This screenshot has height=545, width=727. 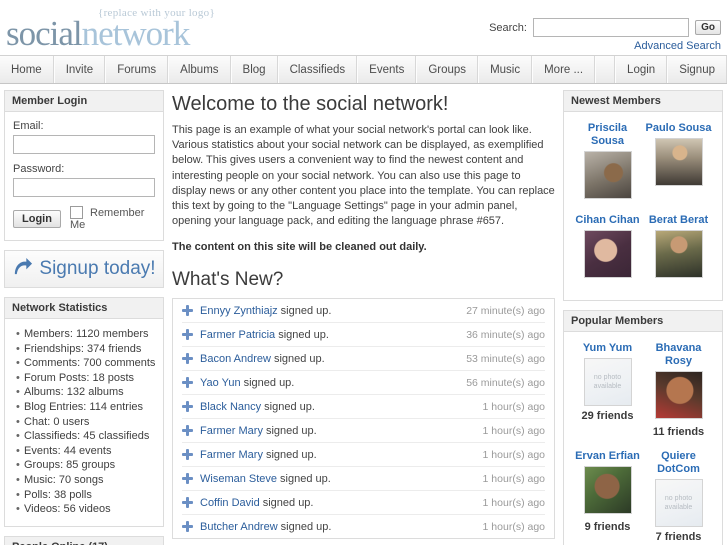 I want to click on search-label: Search:, so click(x=508, y=27).